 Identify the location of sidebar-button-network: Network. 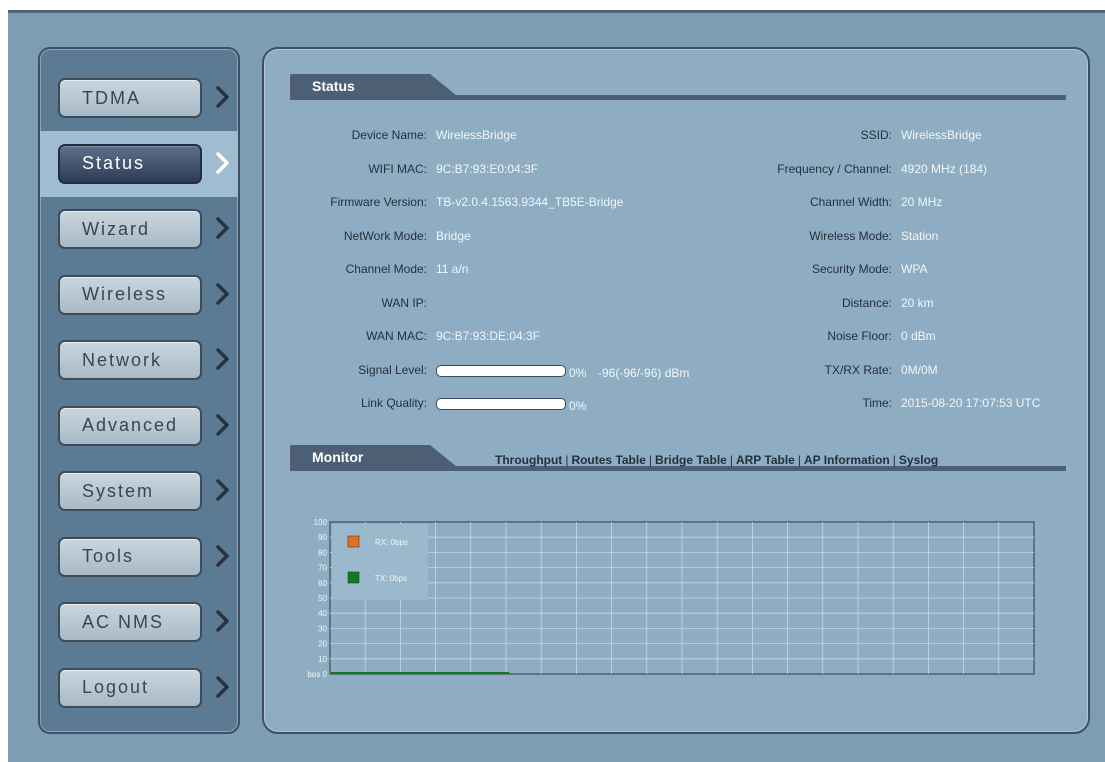
(130, 360).